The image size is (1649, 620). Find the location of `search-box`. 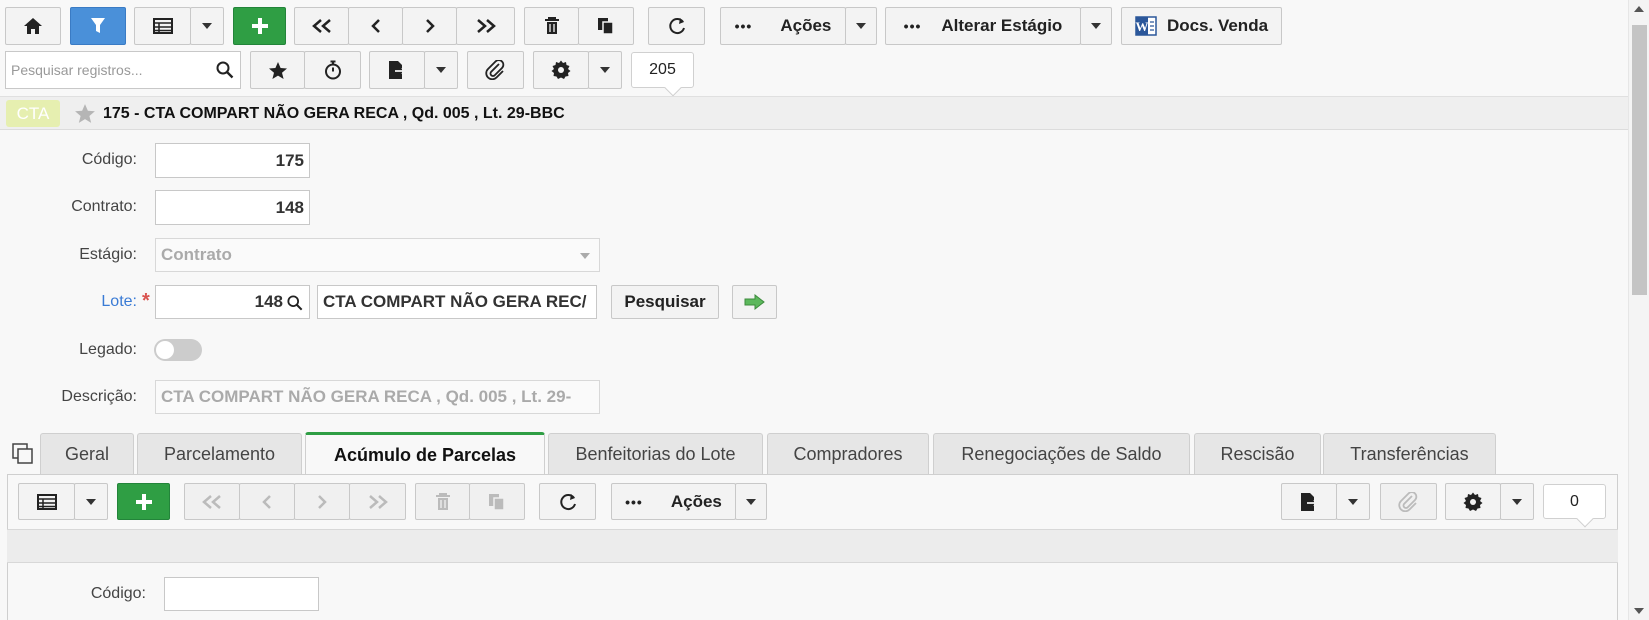

search-box is located at coordinates (123, 70).